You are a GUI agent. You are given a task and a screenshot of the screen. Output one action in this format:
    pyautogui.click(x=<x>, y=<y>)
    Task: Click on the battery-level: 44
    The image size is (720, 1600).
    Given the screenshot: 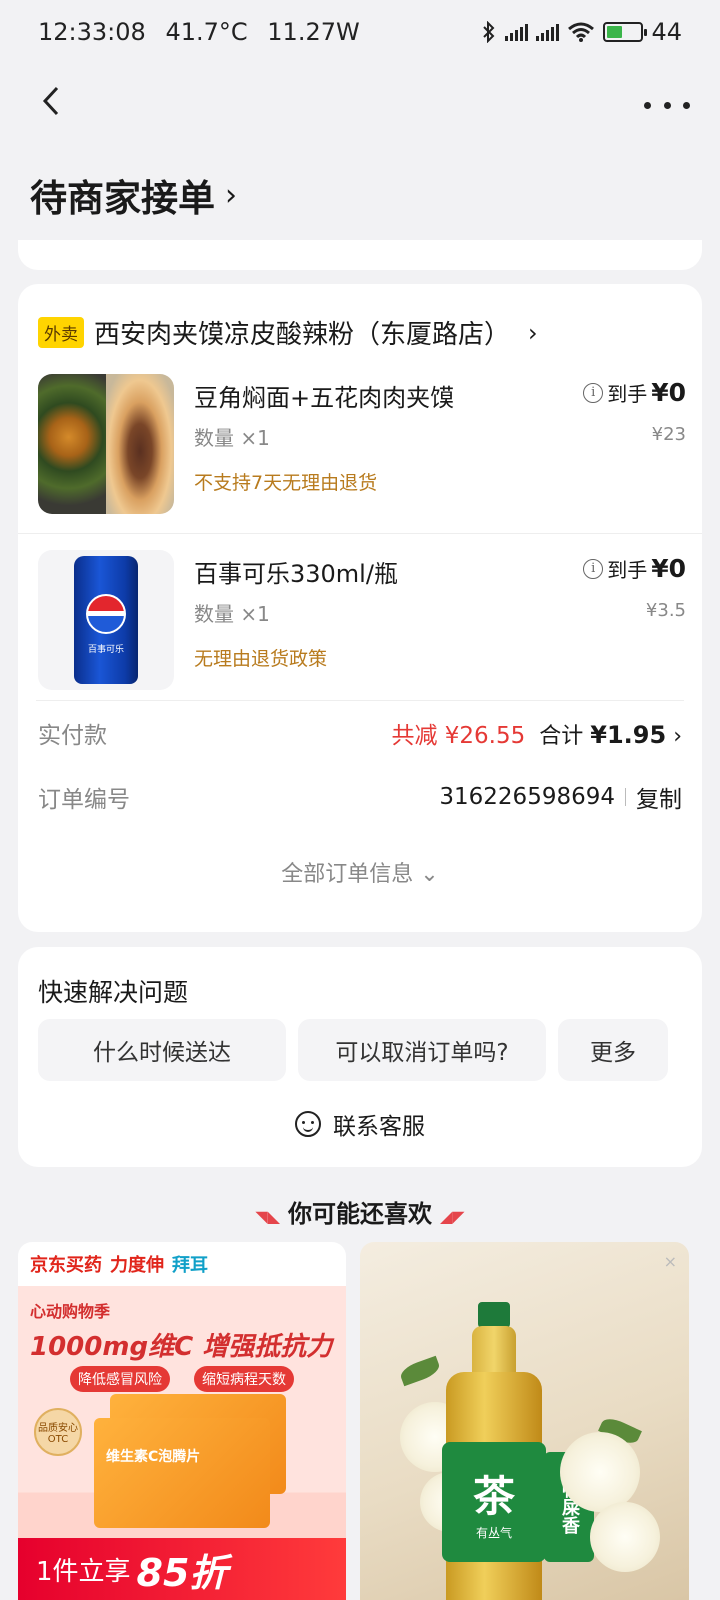 What is the action you would take?
    pyautogui.click(x=666, y=32)
    